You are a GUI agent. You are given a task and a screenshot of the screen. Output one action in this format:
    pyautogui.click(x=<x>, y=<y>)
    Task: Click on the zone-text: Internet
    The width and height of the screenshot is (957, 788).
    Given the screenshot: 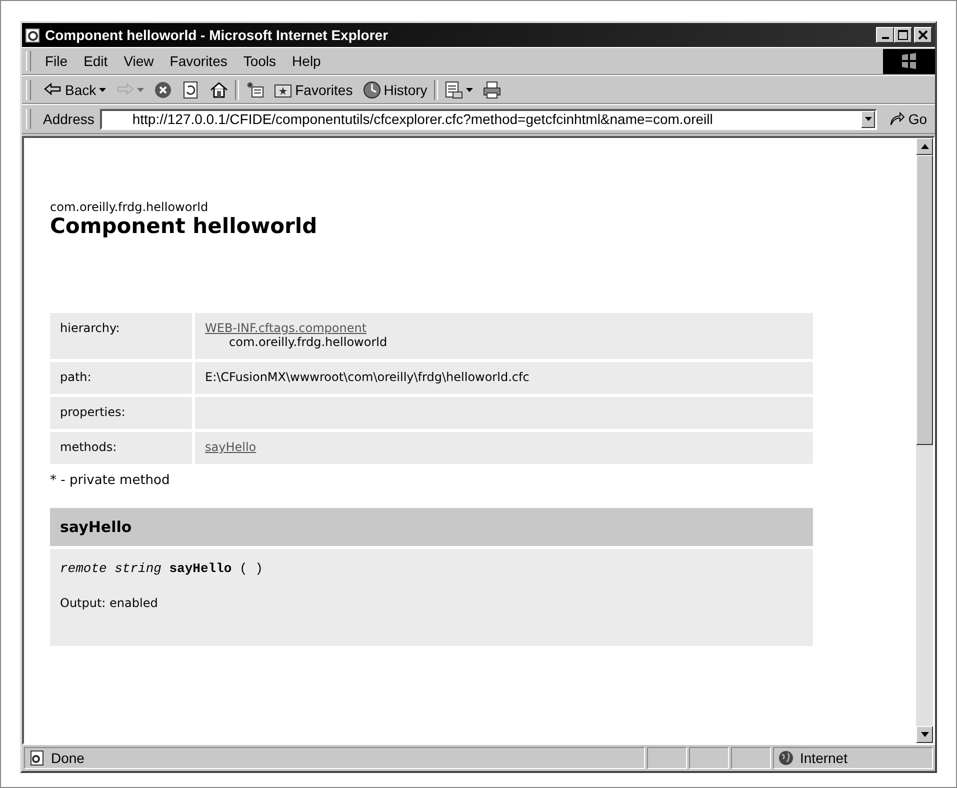 What is the action you would take?
    pyautogui.click(x=853, y=758)
    